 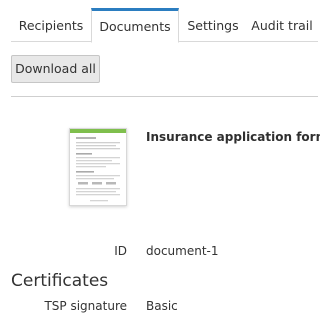 I want to click on document-thumbnail-icon, so click(x=98, y=167).